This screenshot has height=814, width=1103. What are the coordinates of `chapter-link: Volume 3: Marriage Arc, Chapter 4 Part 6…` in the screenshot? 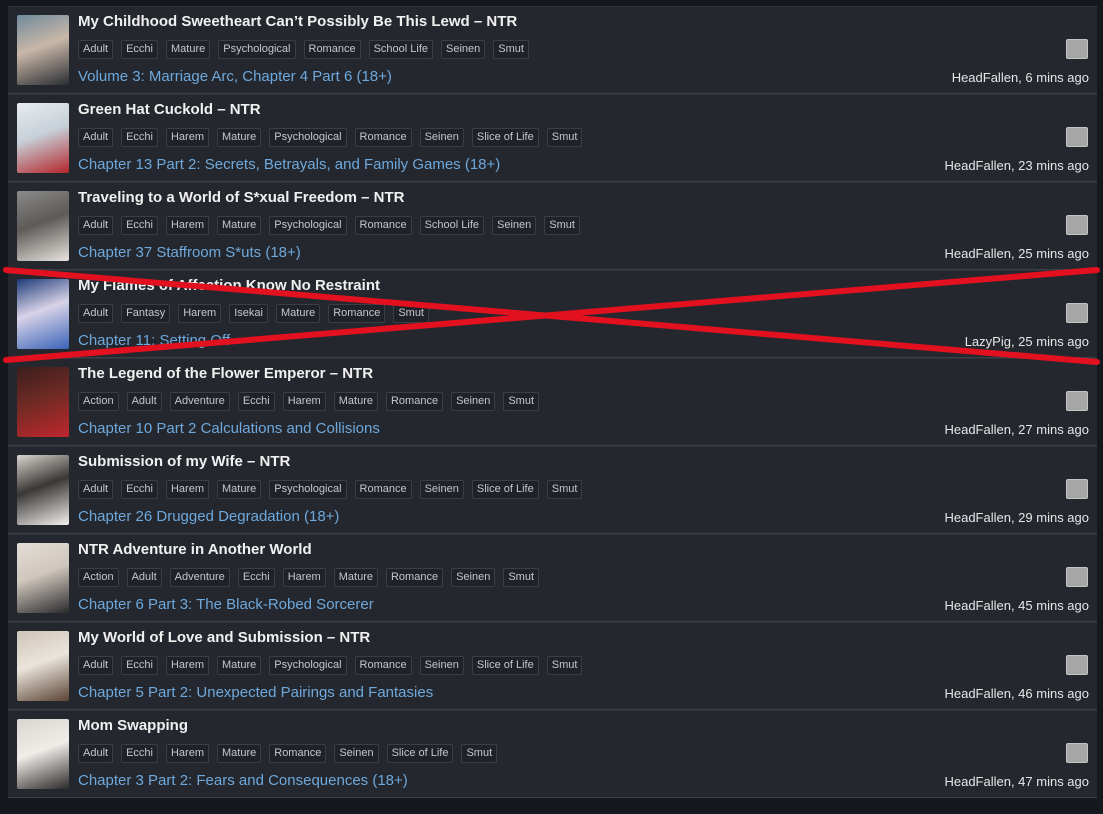 It's located at (235, 76).